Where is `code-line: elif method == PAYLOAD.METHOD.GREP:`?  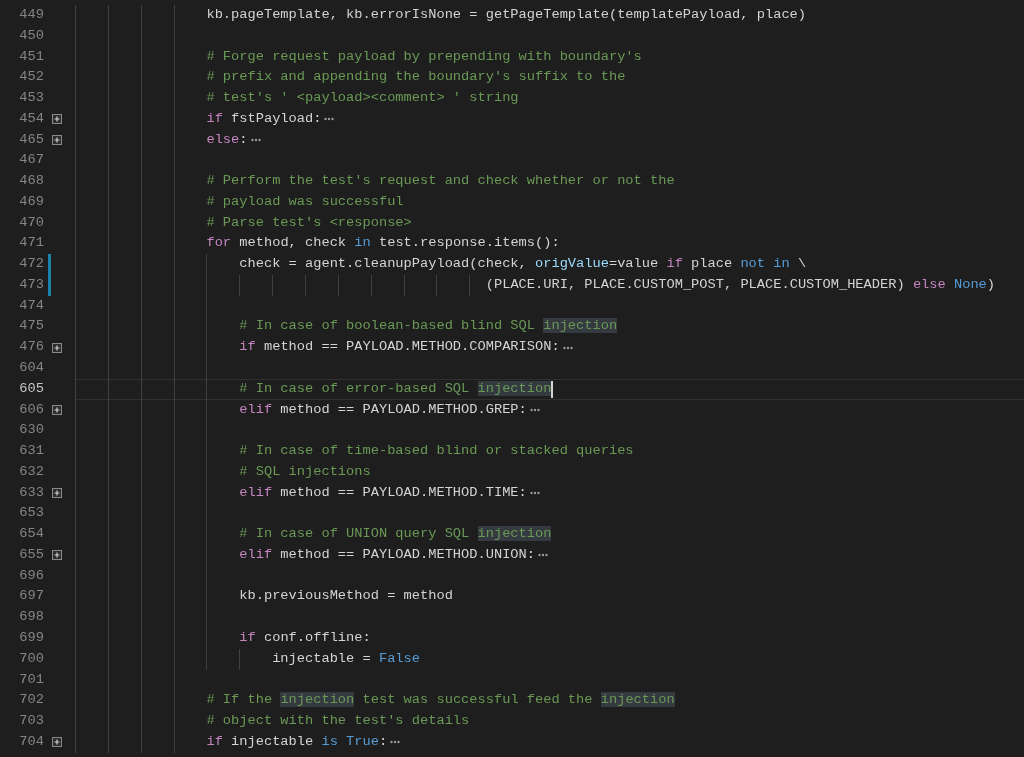
code-line: elif method == PAYLOAD.METHOD.GREP: is located at coordinates (383, 409).